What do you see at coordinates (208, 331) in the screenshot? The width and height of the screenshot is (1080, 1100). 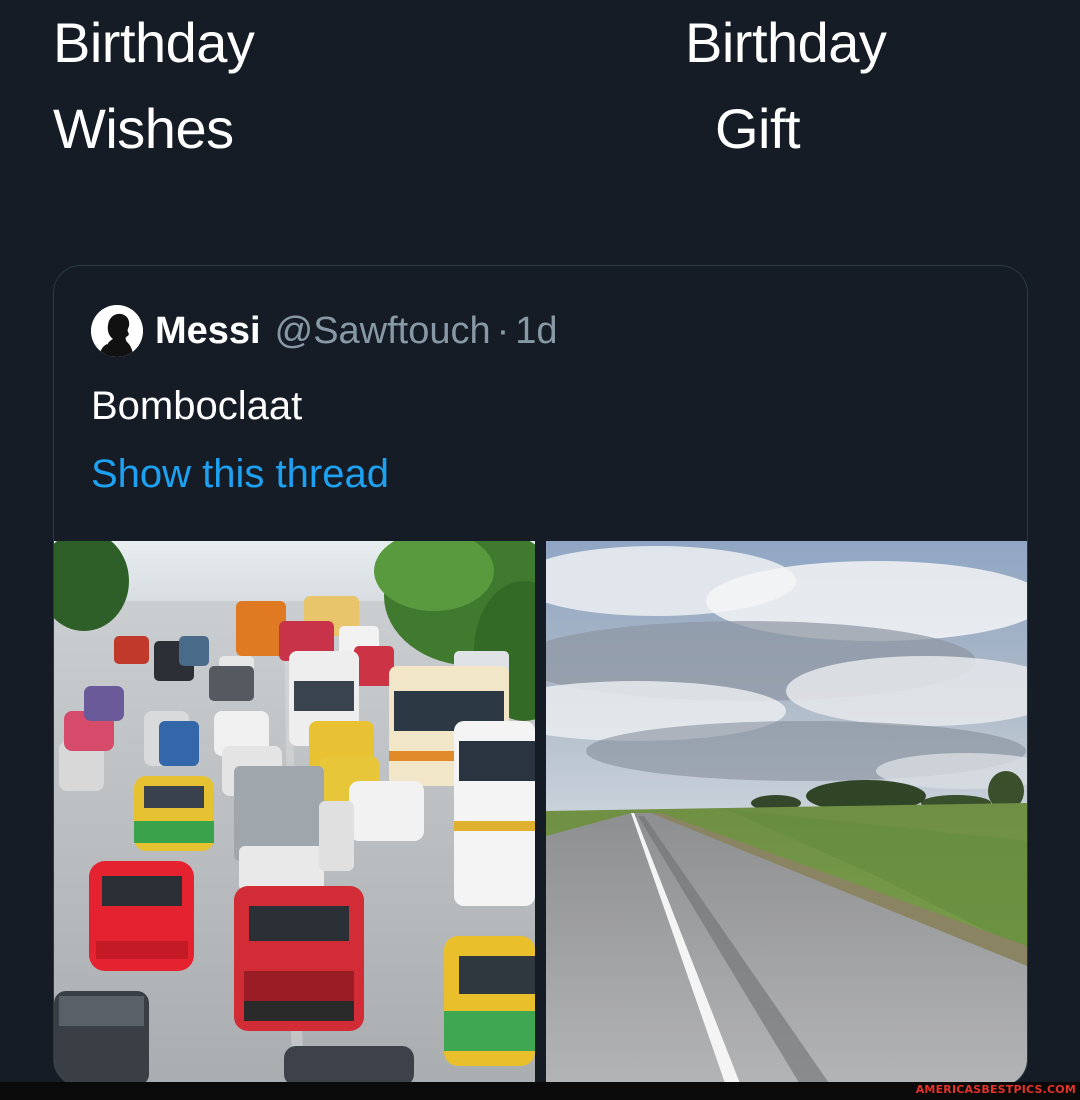 I see `tweet-display-name: Messi` at bounding box center [208, 331].